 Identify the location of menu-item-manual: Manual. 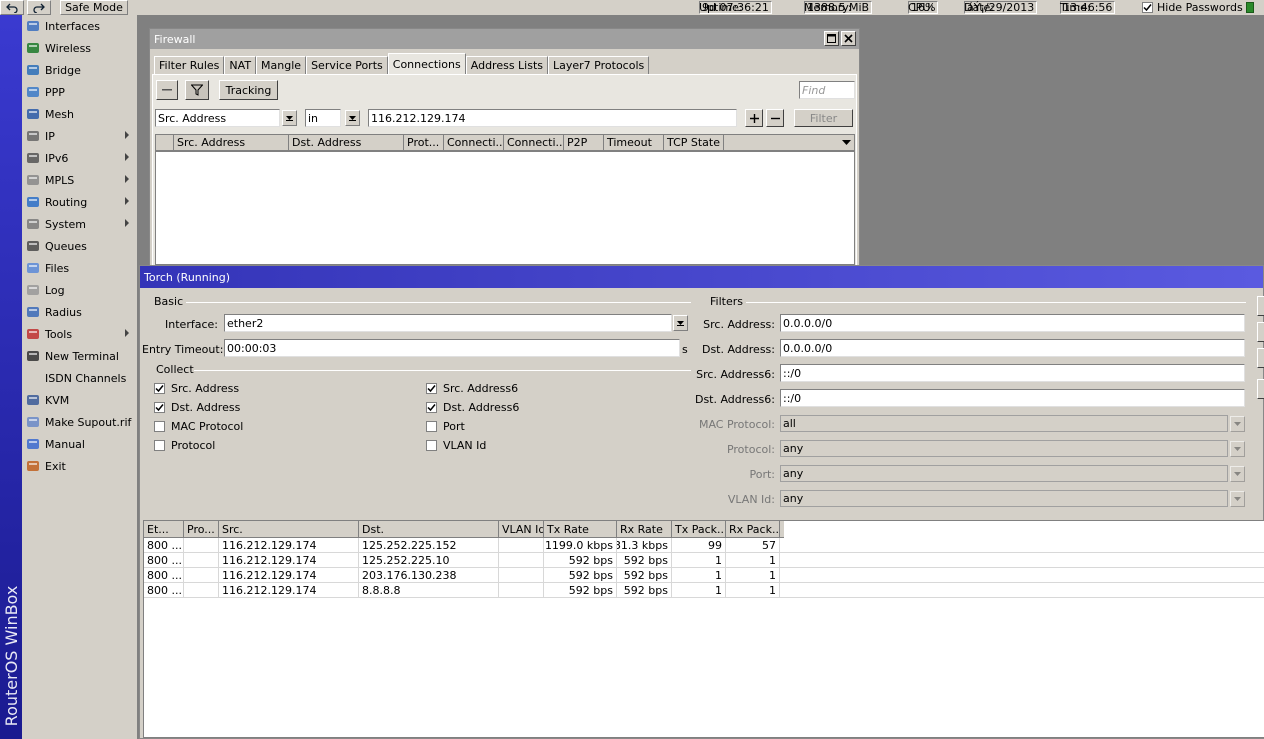
(79, 444).